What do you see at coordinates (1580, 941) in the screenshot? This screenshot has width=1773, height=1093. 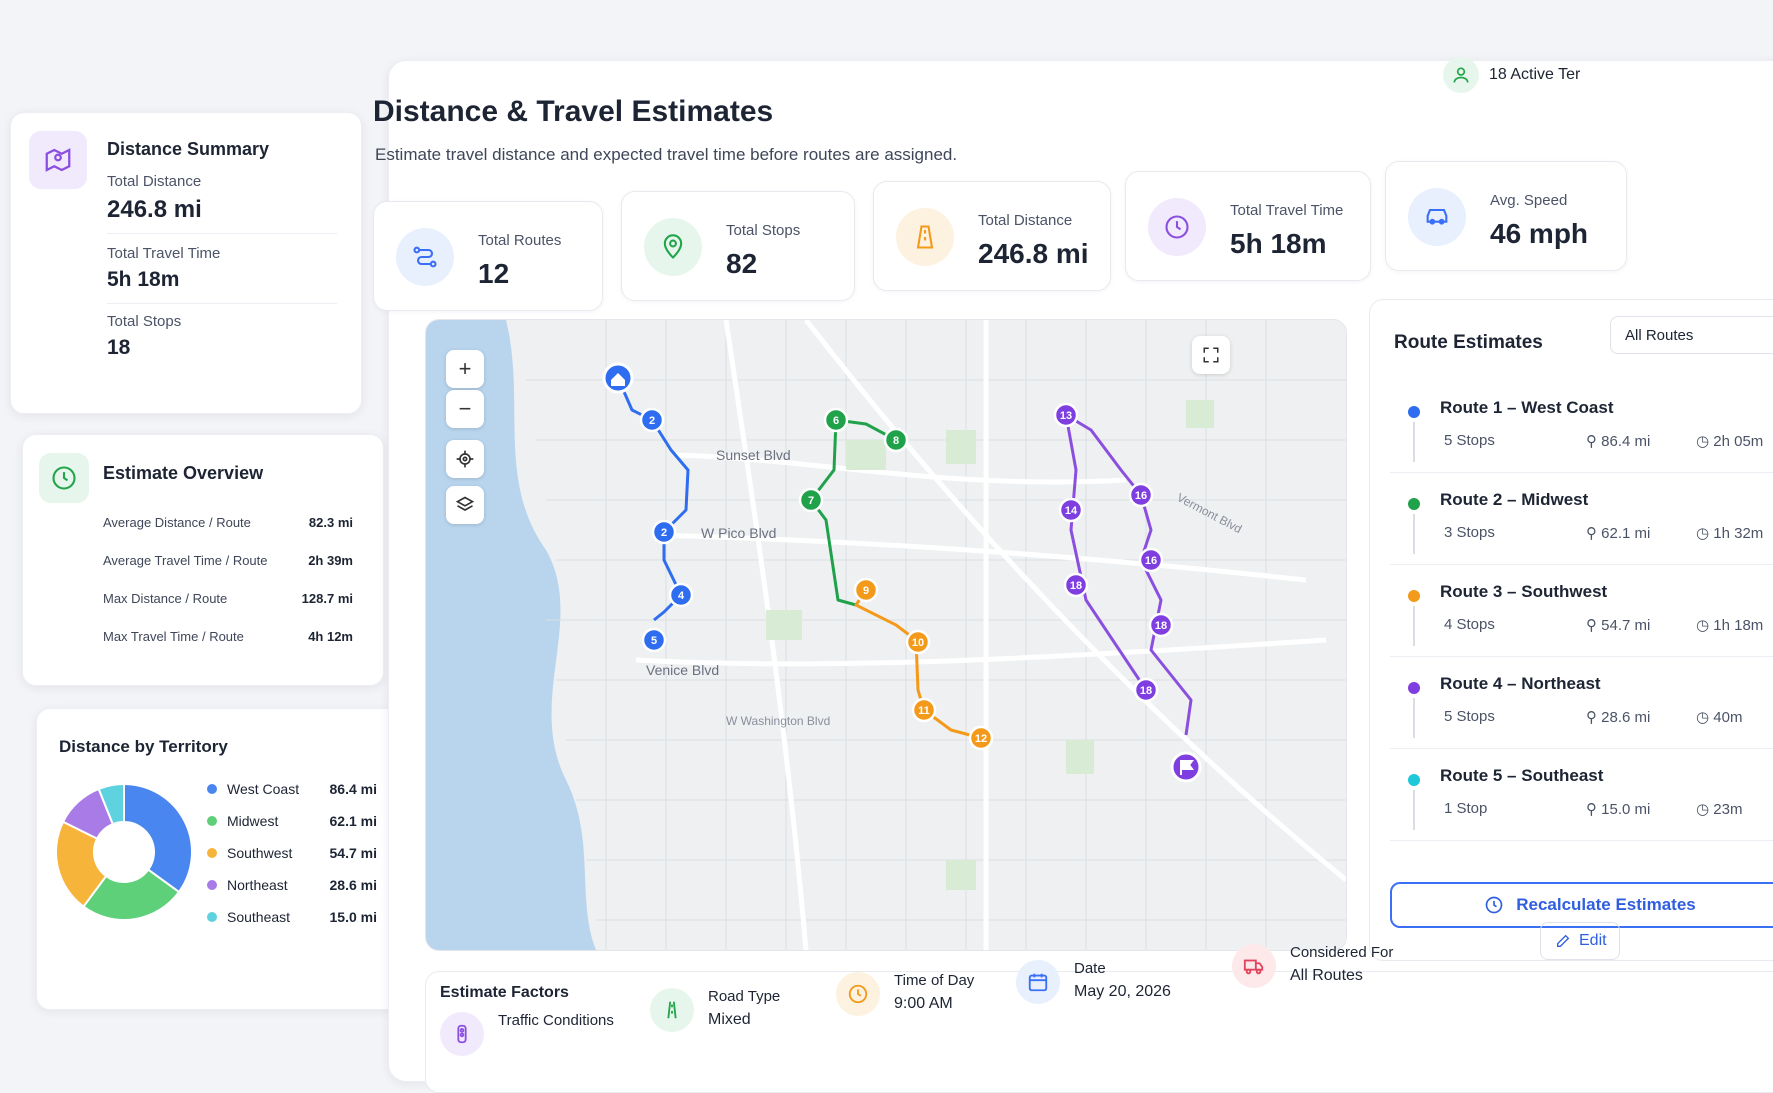 I see `edit-button: Edit` at bounding box center [1580, 941].